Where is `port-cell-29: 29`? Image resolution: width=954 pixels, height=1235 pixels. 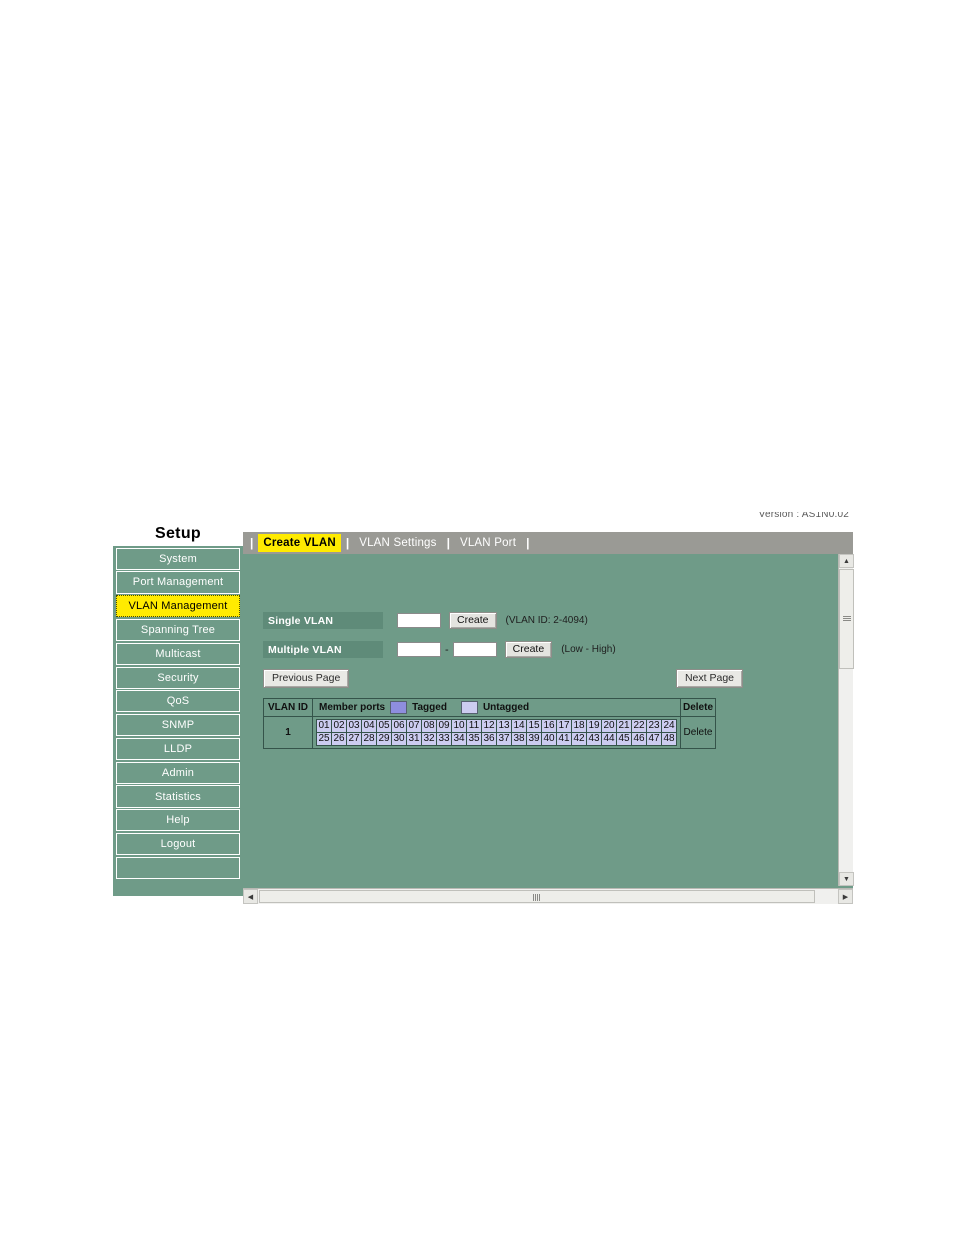 port-cell-29: 29 is located at coordinates (384, 739).